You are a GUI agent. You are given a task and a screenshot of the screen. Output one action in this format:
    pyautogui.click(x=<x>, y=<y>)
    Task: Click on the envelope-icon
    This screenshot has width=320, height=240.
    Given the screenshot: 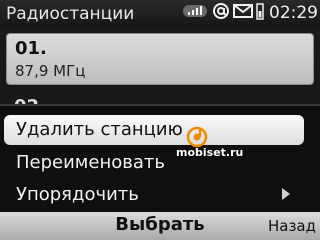 What is the action you would take?
    pyautogui.click(x=243, y=13)
    